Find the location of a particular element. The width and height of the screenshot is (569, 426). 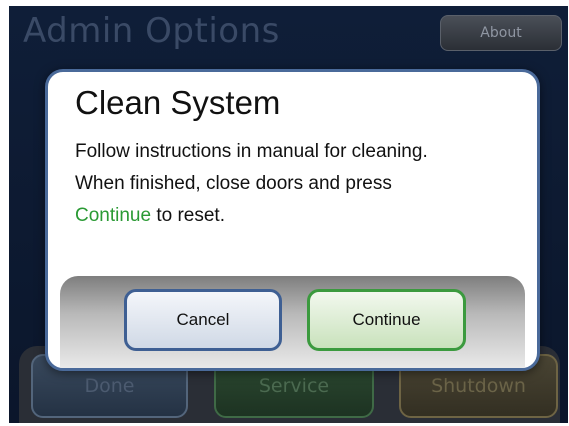

dialog-title: Clean System is located at coordinates (178, 102).